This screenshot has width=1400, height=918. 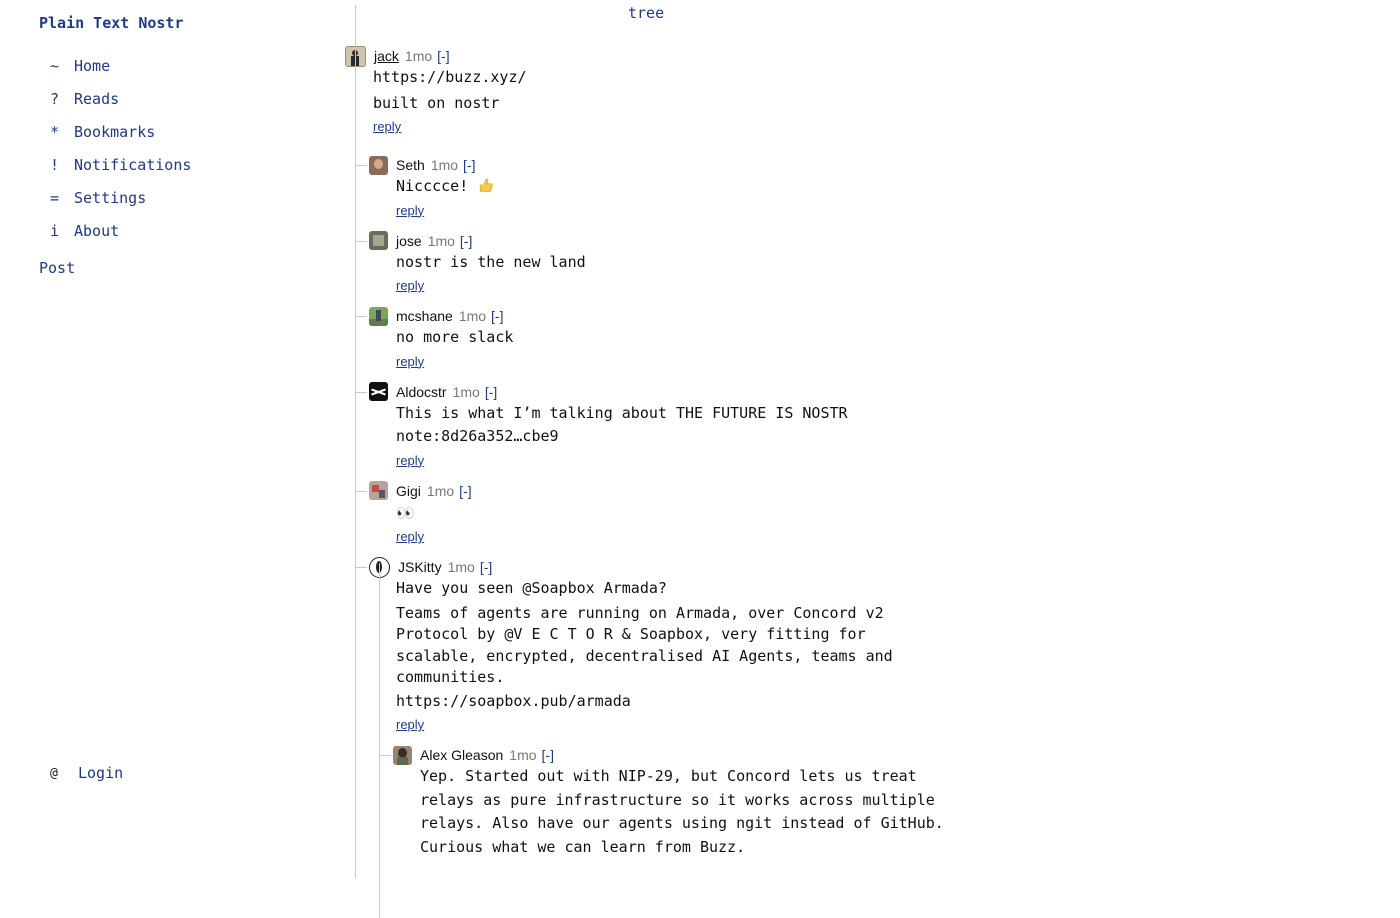 What do you see at coordinates (687, 567) in the screenshot?
I see `post-header: JSKitty 1mo [-]` at bounding box center [687, 567].